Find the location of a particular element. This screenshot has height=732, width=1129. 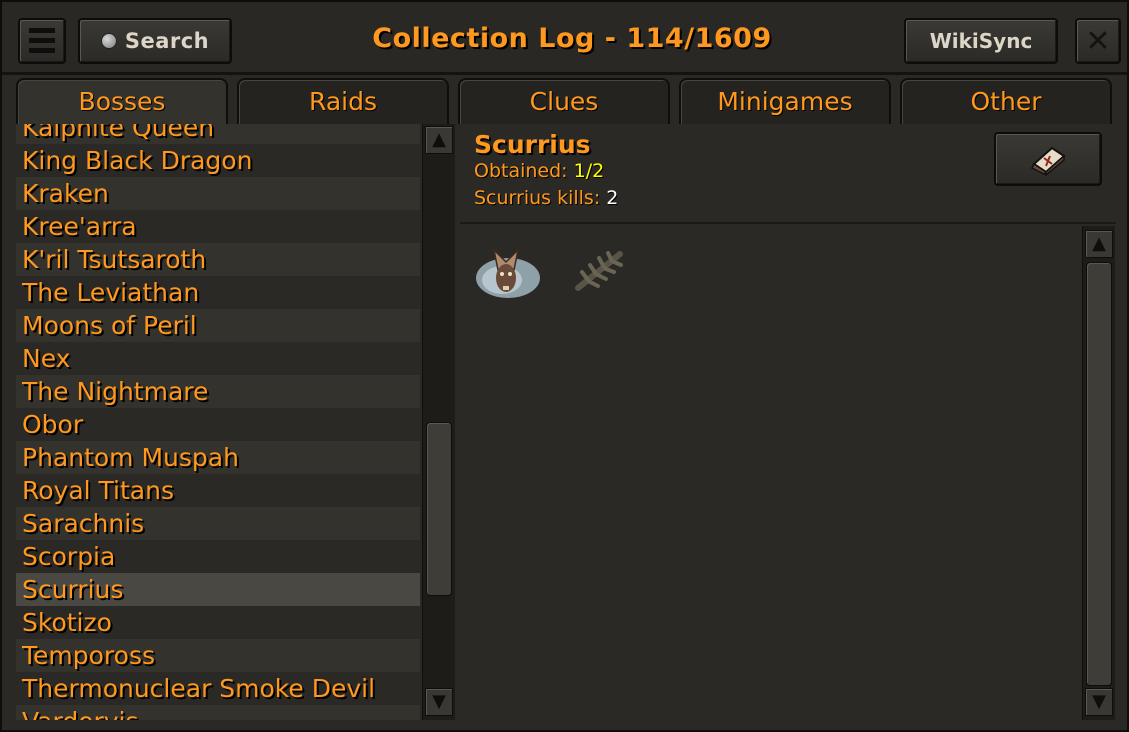

scurrius-pet-icon-graphic is located at coordinates (508, 272).